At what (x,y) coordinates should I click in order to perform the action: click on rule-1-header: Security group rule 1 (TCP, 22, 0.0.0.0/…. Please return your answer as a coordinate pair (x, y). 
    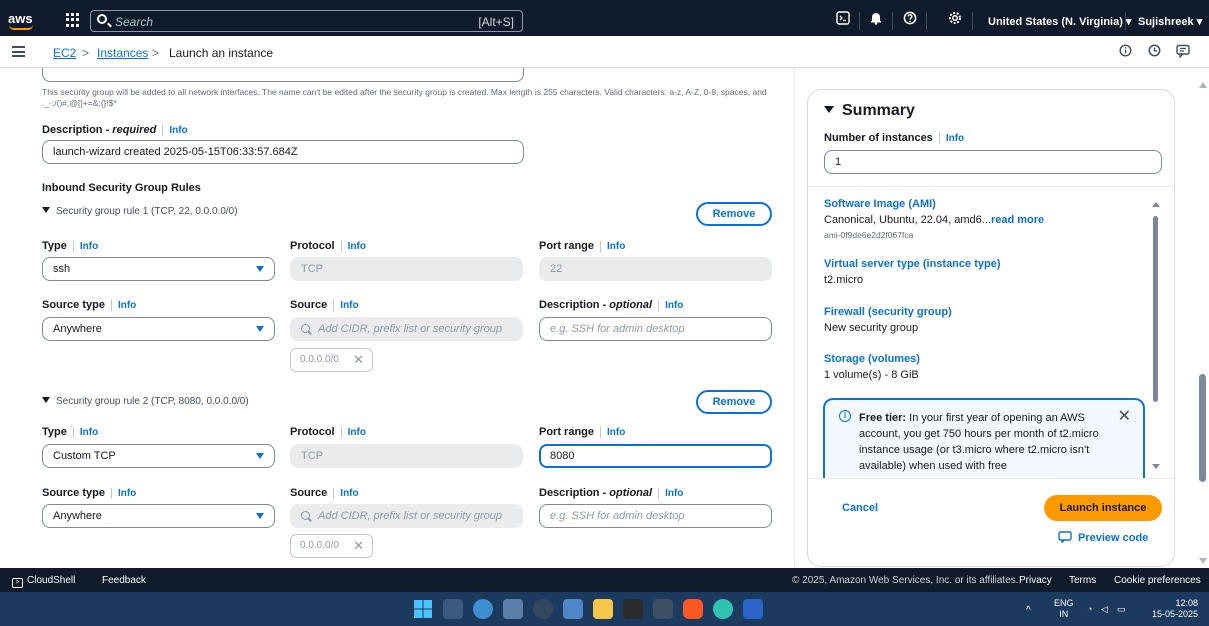
    Looking at the image, I should click on (140, 211).